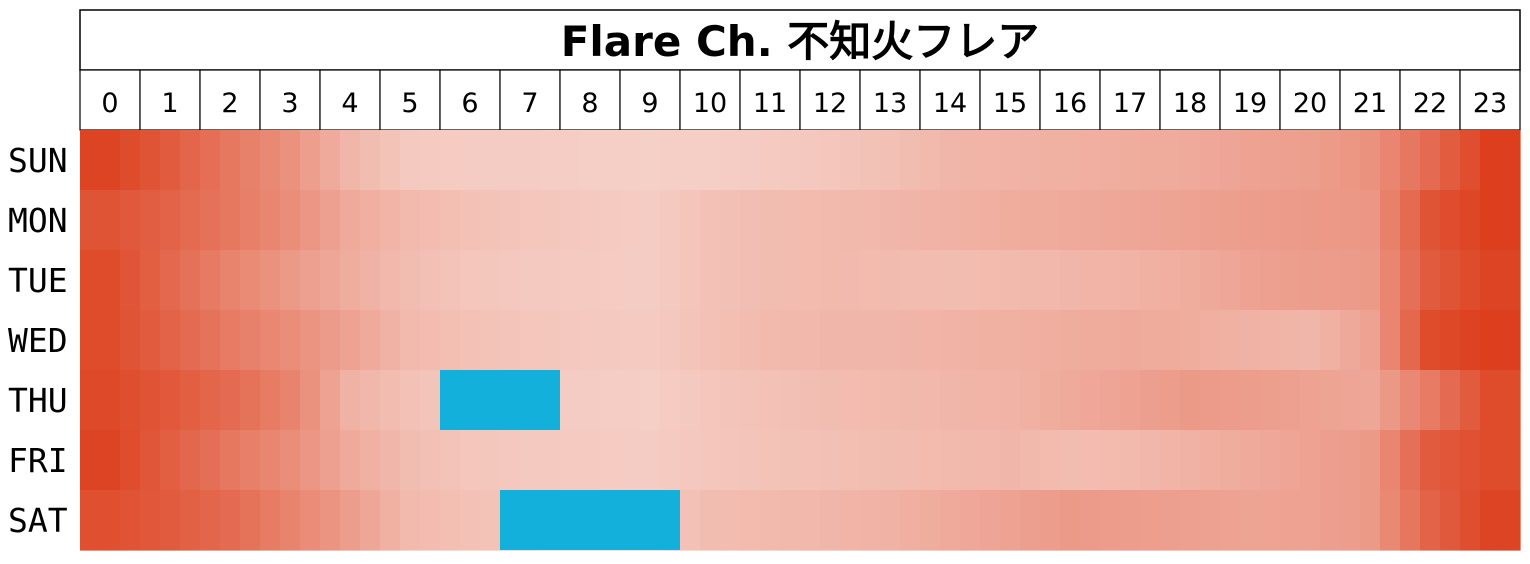  I want to click on day-label: SAT, so click(38, 520).